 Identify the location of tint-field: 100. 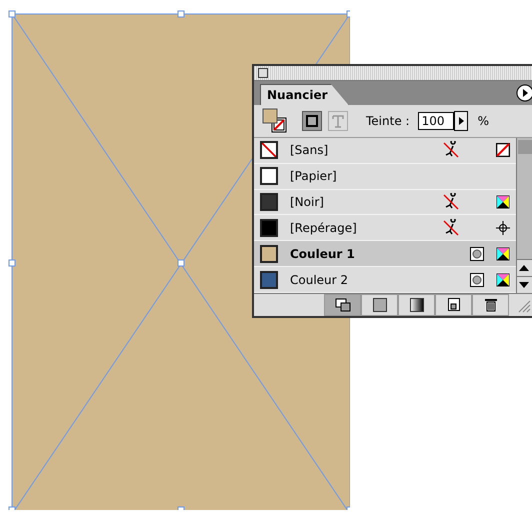
(436, 121).